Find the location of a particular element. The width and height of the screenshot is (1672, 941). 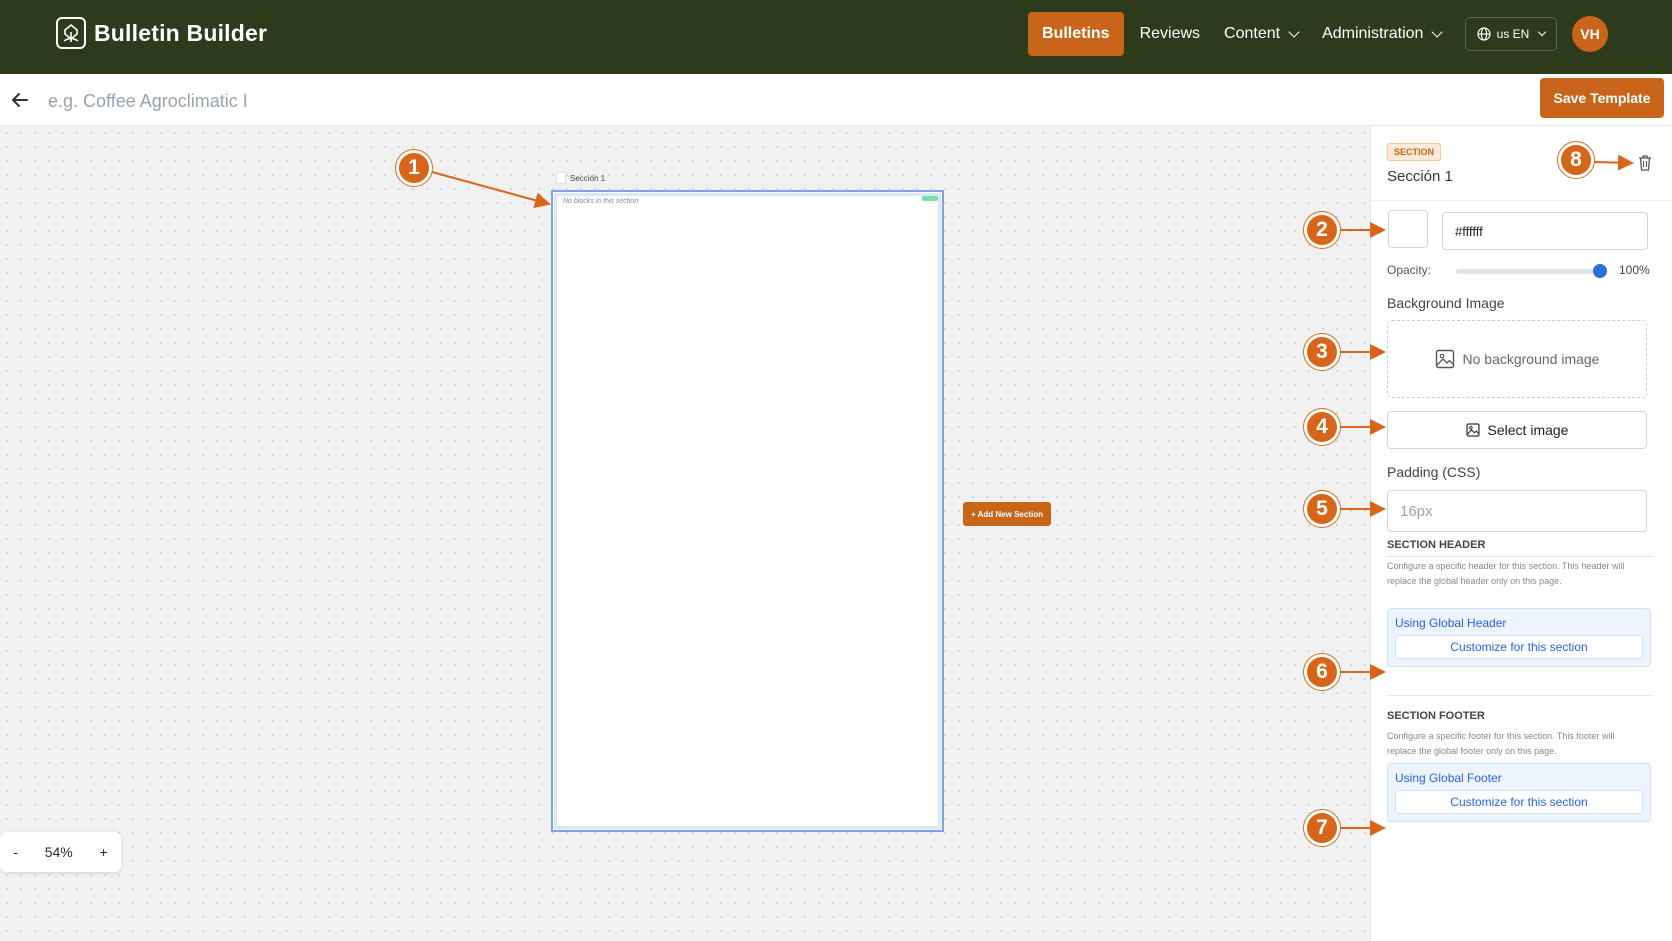

user-avatar: VH is located at coordinates (1590, 34).